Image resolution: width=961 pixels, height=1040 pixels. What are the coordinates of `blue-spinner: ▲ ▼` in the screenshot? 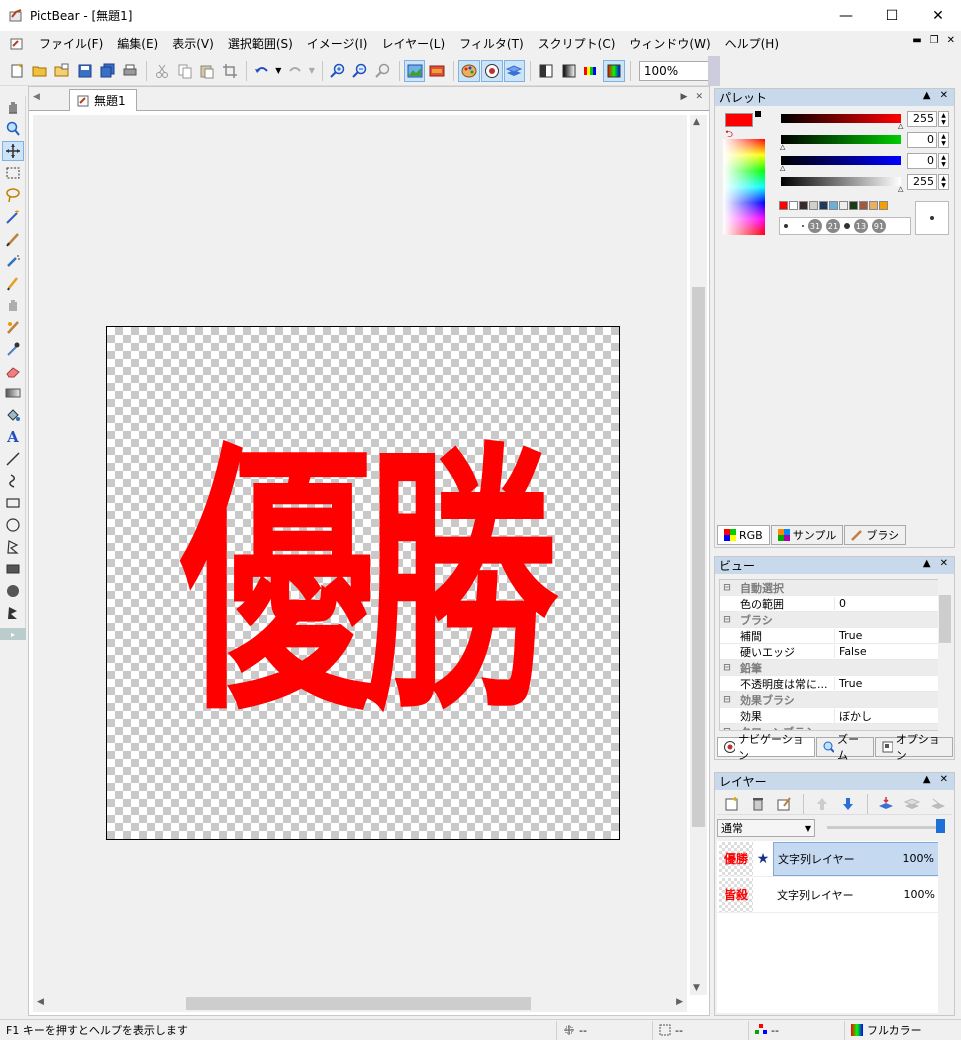 It's located at (943, 161).